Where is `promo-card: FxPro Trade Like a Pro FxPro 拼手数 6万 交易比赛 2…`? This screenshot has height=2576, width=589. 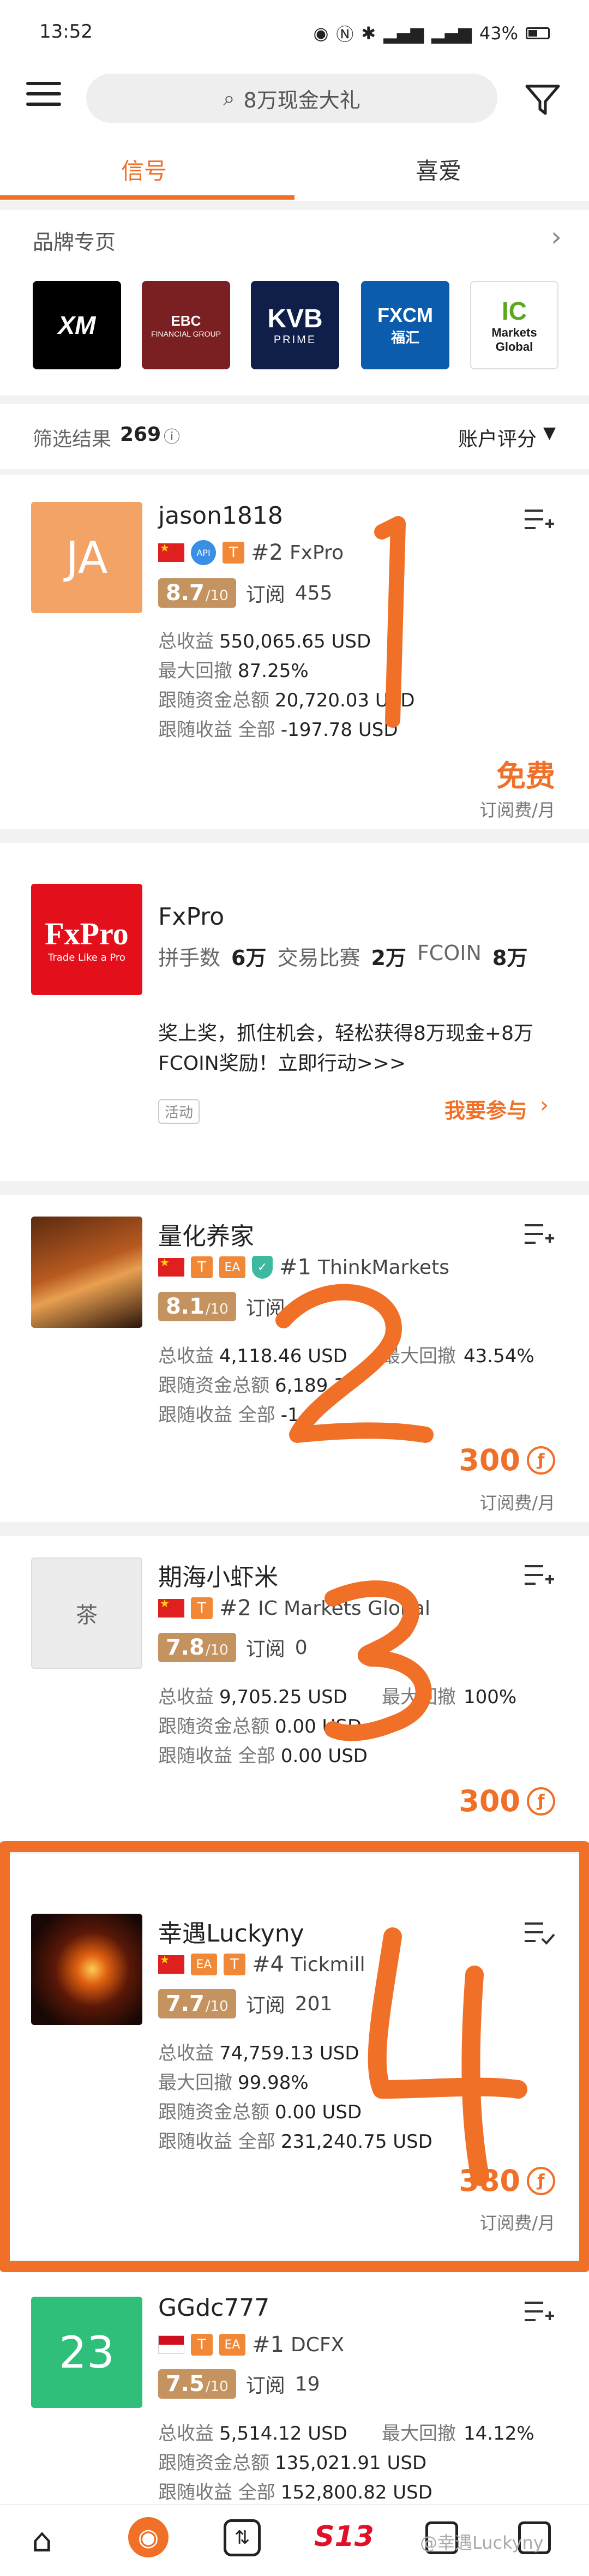
promo-card: FxPro Trade Like a Pro FxPro 拼手数 6万 交易比赛 2… is located at coordinates (294, 1012).